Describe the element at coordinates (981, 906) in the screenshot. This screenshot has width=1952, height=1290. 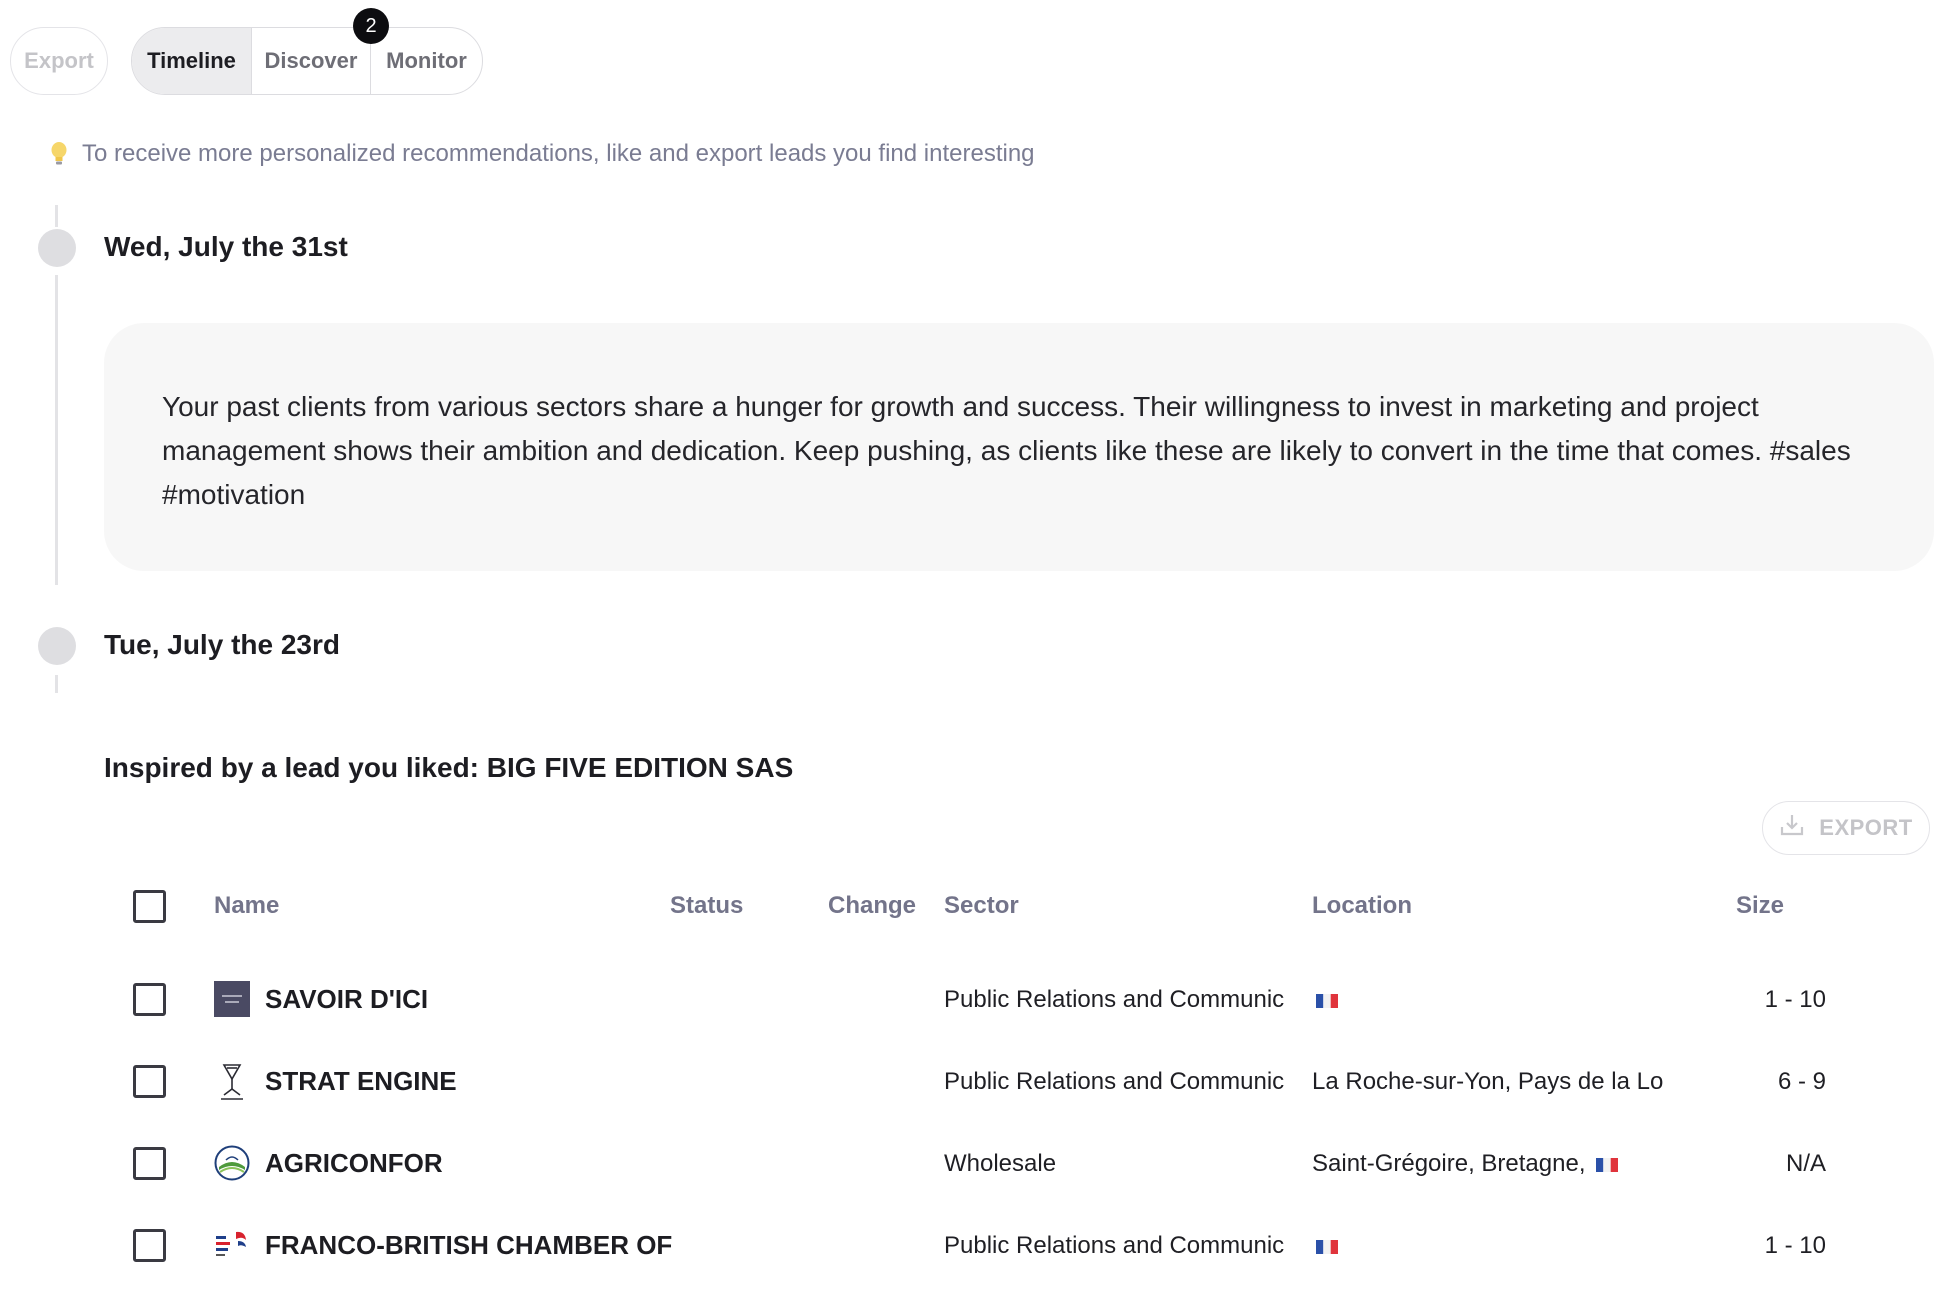
I see `column-header-sector: Sector` at that location.